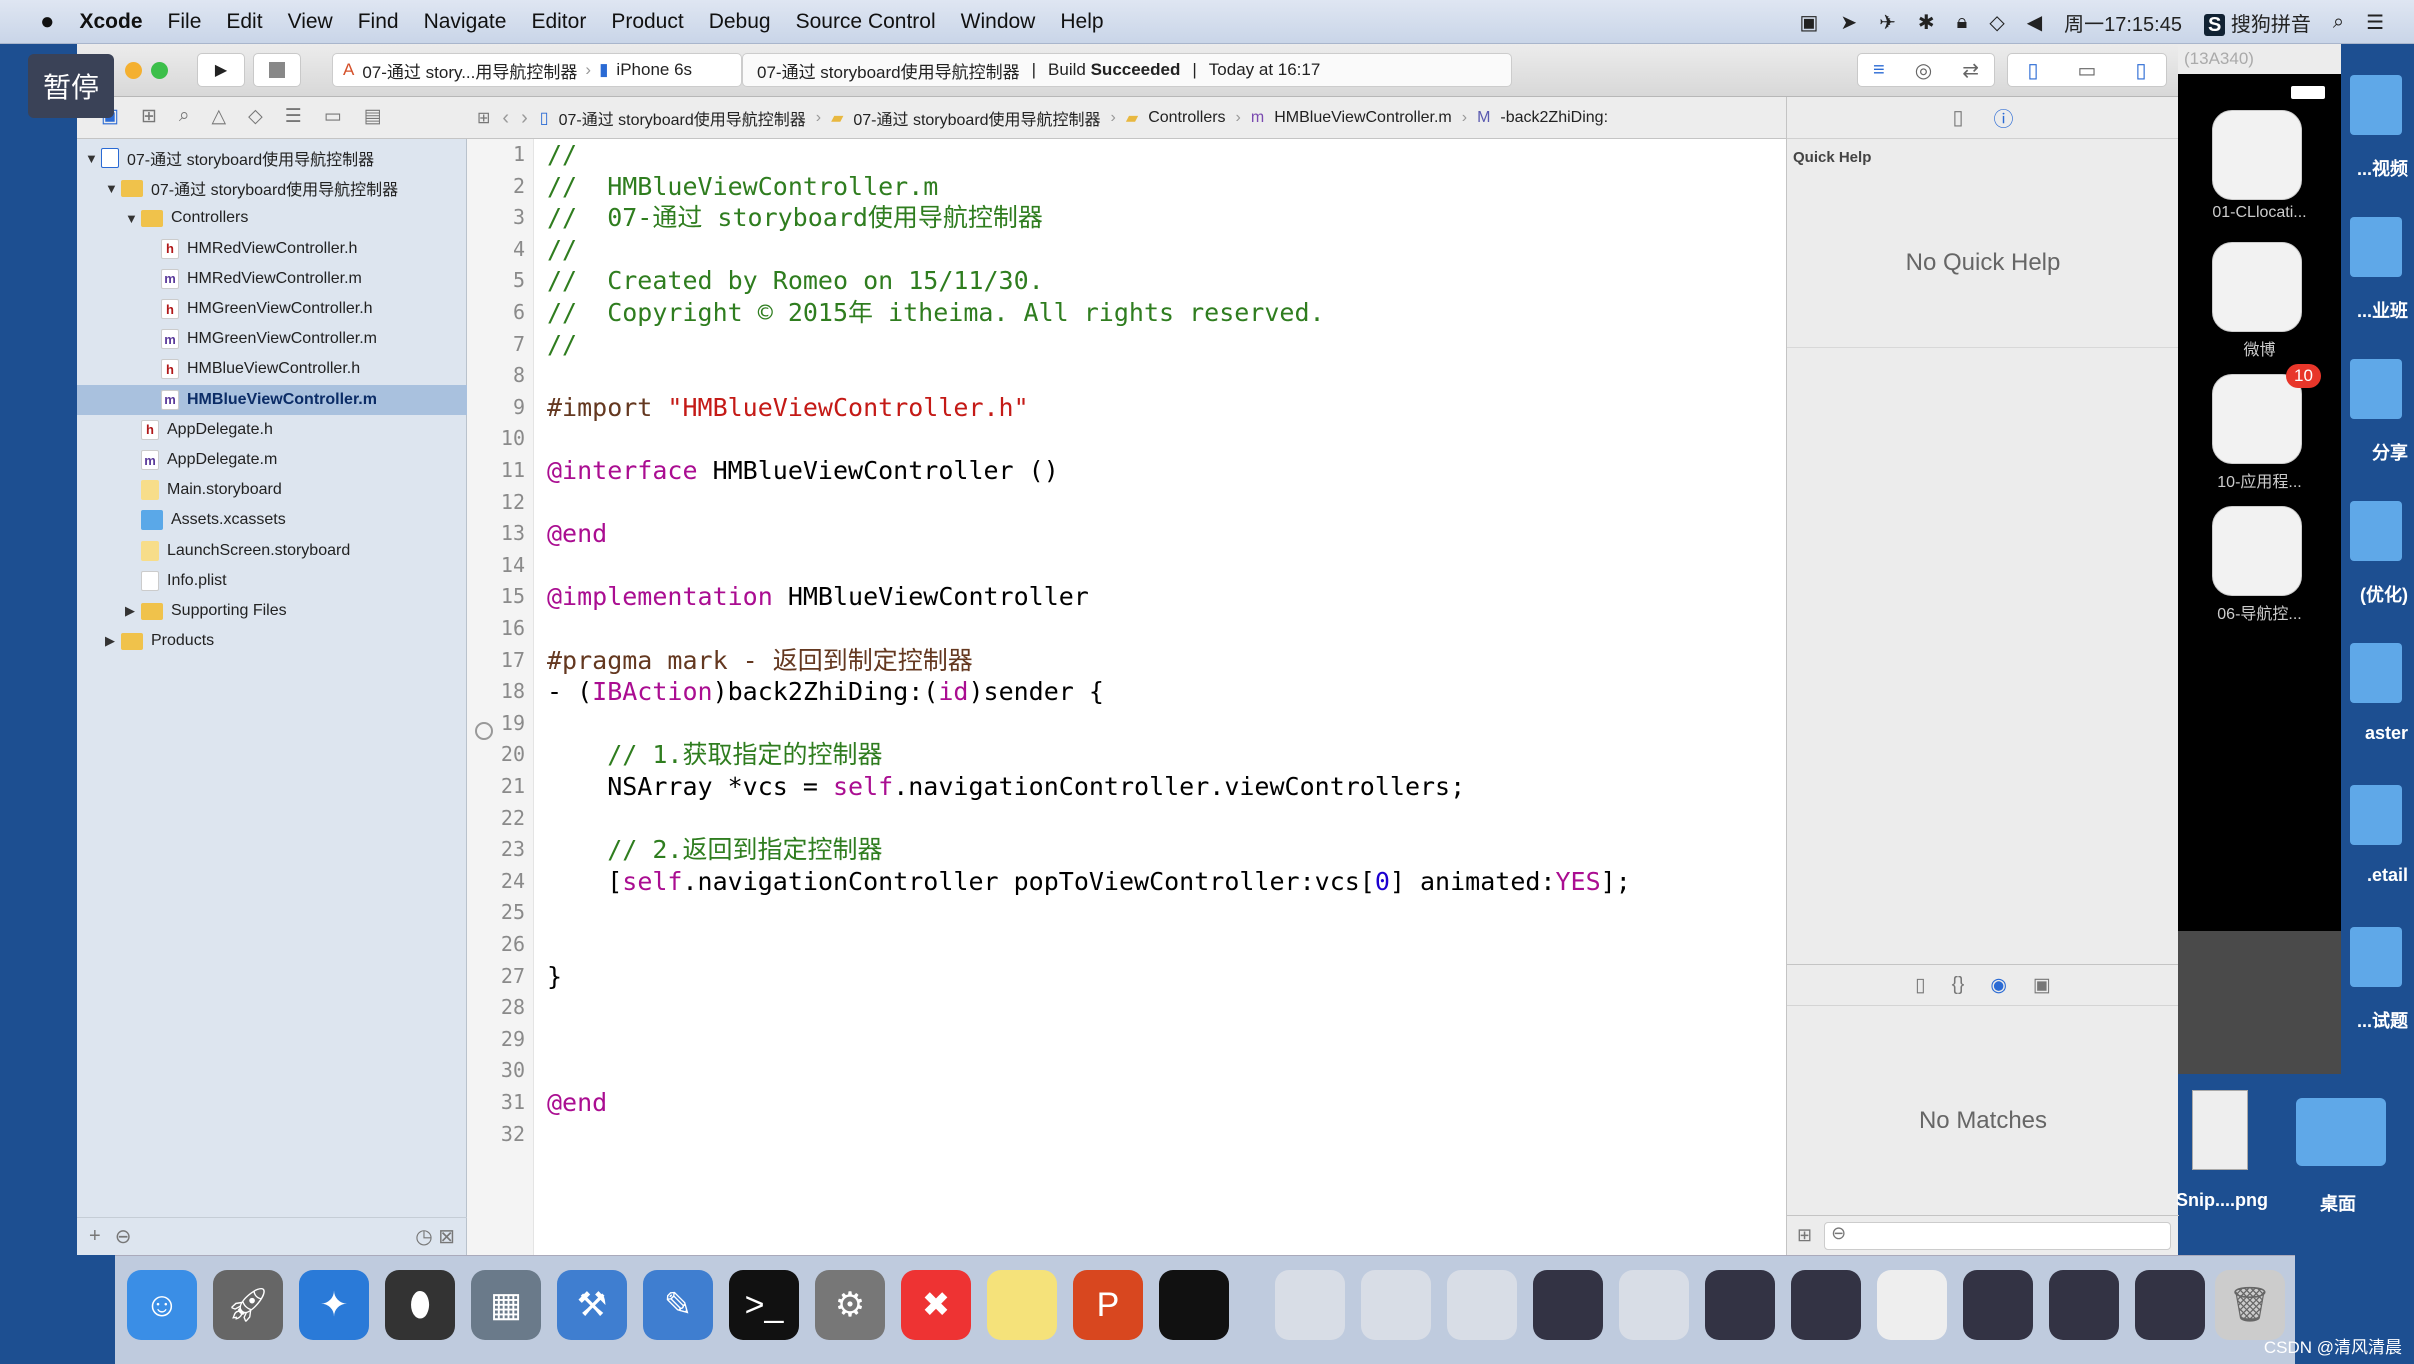 The width and height of the screenshot is (2414, 1364). I want to click on scheme-selector: A 07-通过 story...用导航控制器 › ▮ iPhone 6s, so click(537, 70).